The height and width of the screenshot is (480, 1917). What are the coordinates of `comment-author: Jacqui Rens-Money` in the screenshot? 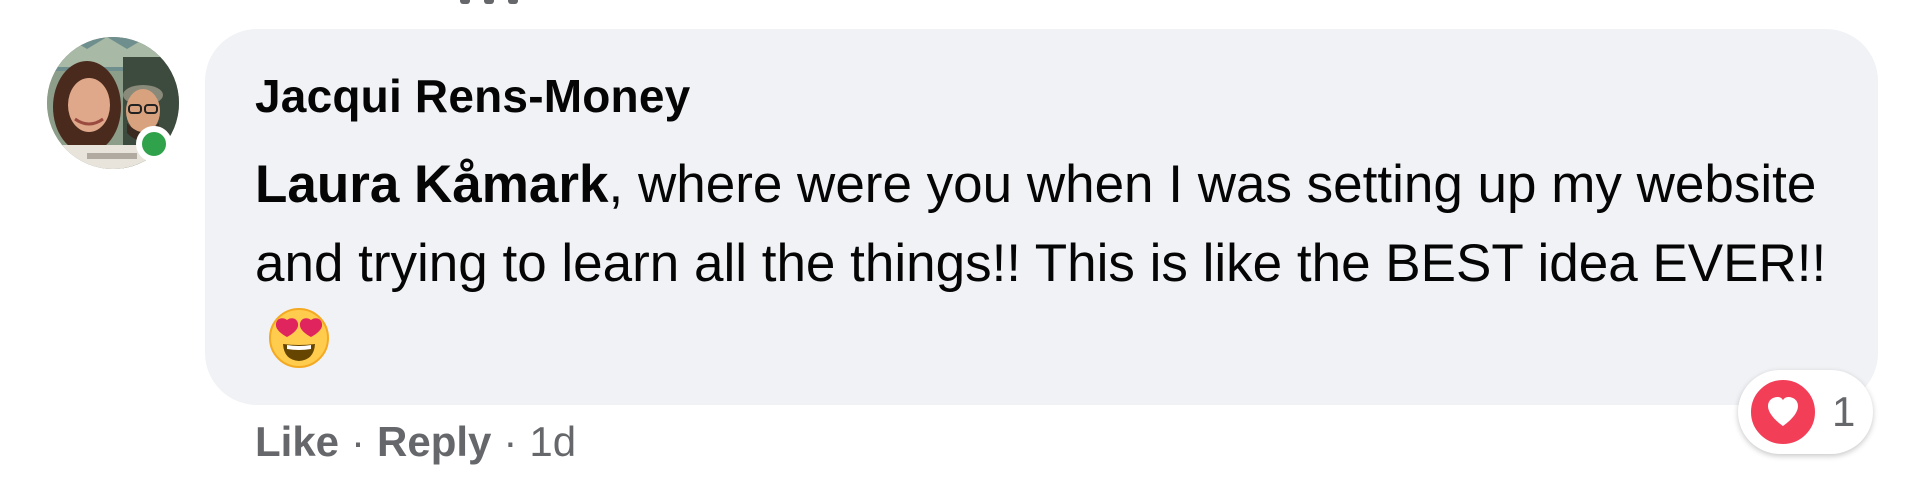 It's located at (472, 96).